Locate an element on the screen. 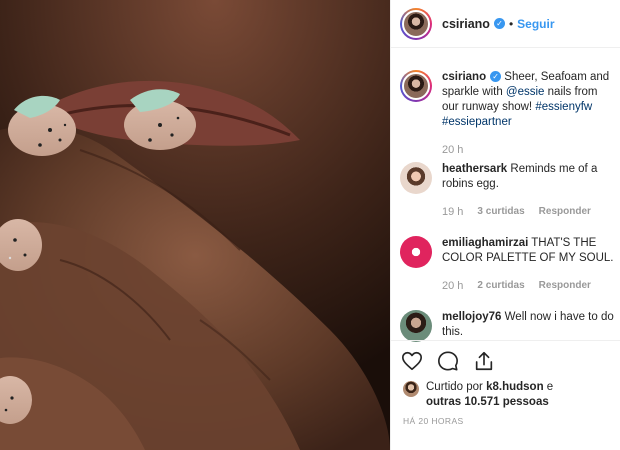 This screenshot has height=450, width=620. hashtag-link: #essiepartner is located at coordinates (477, 122).